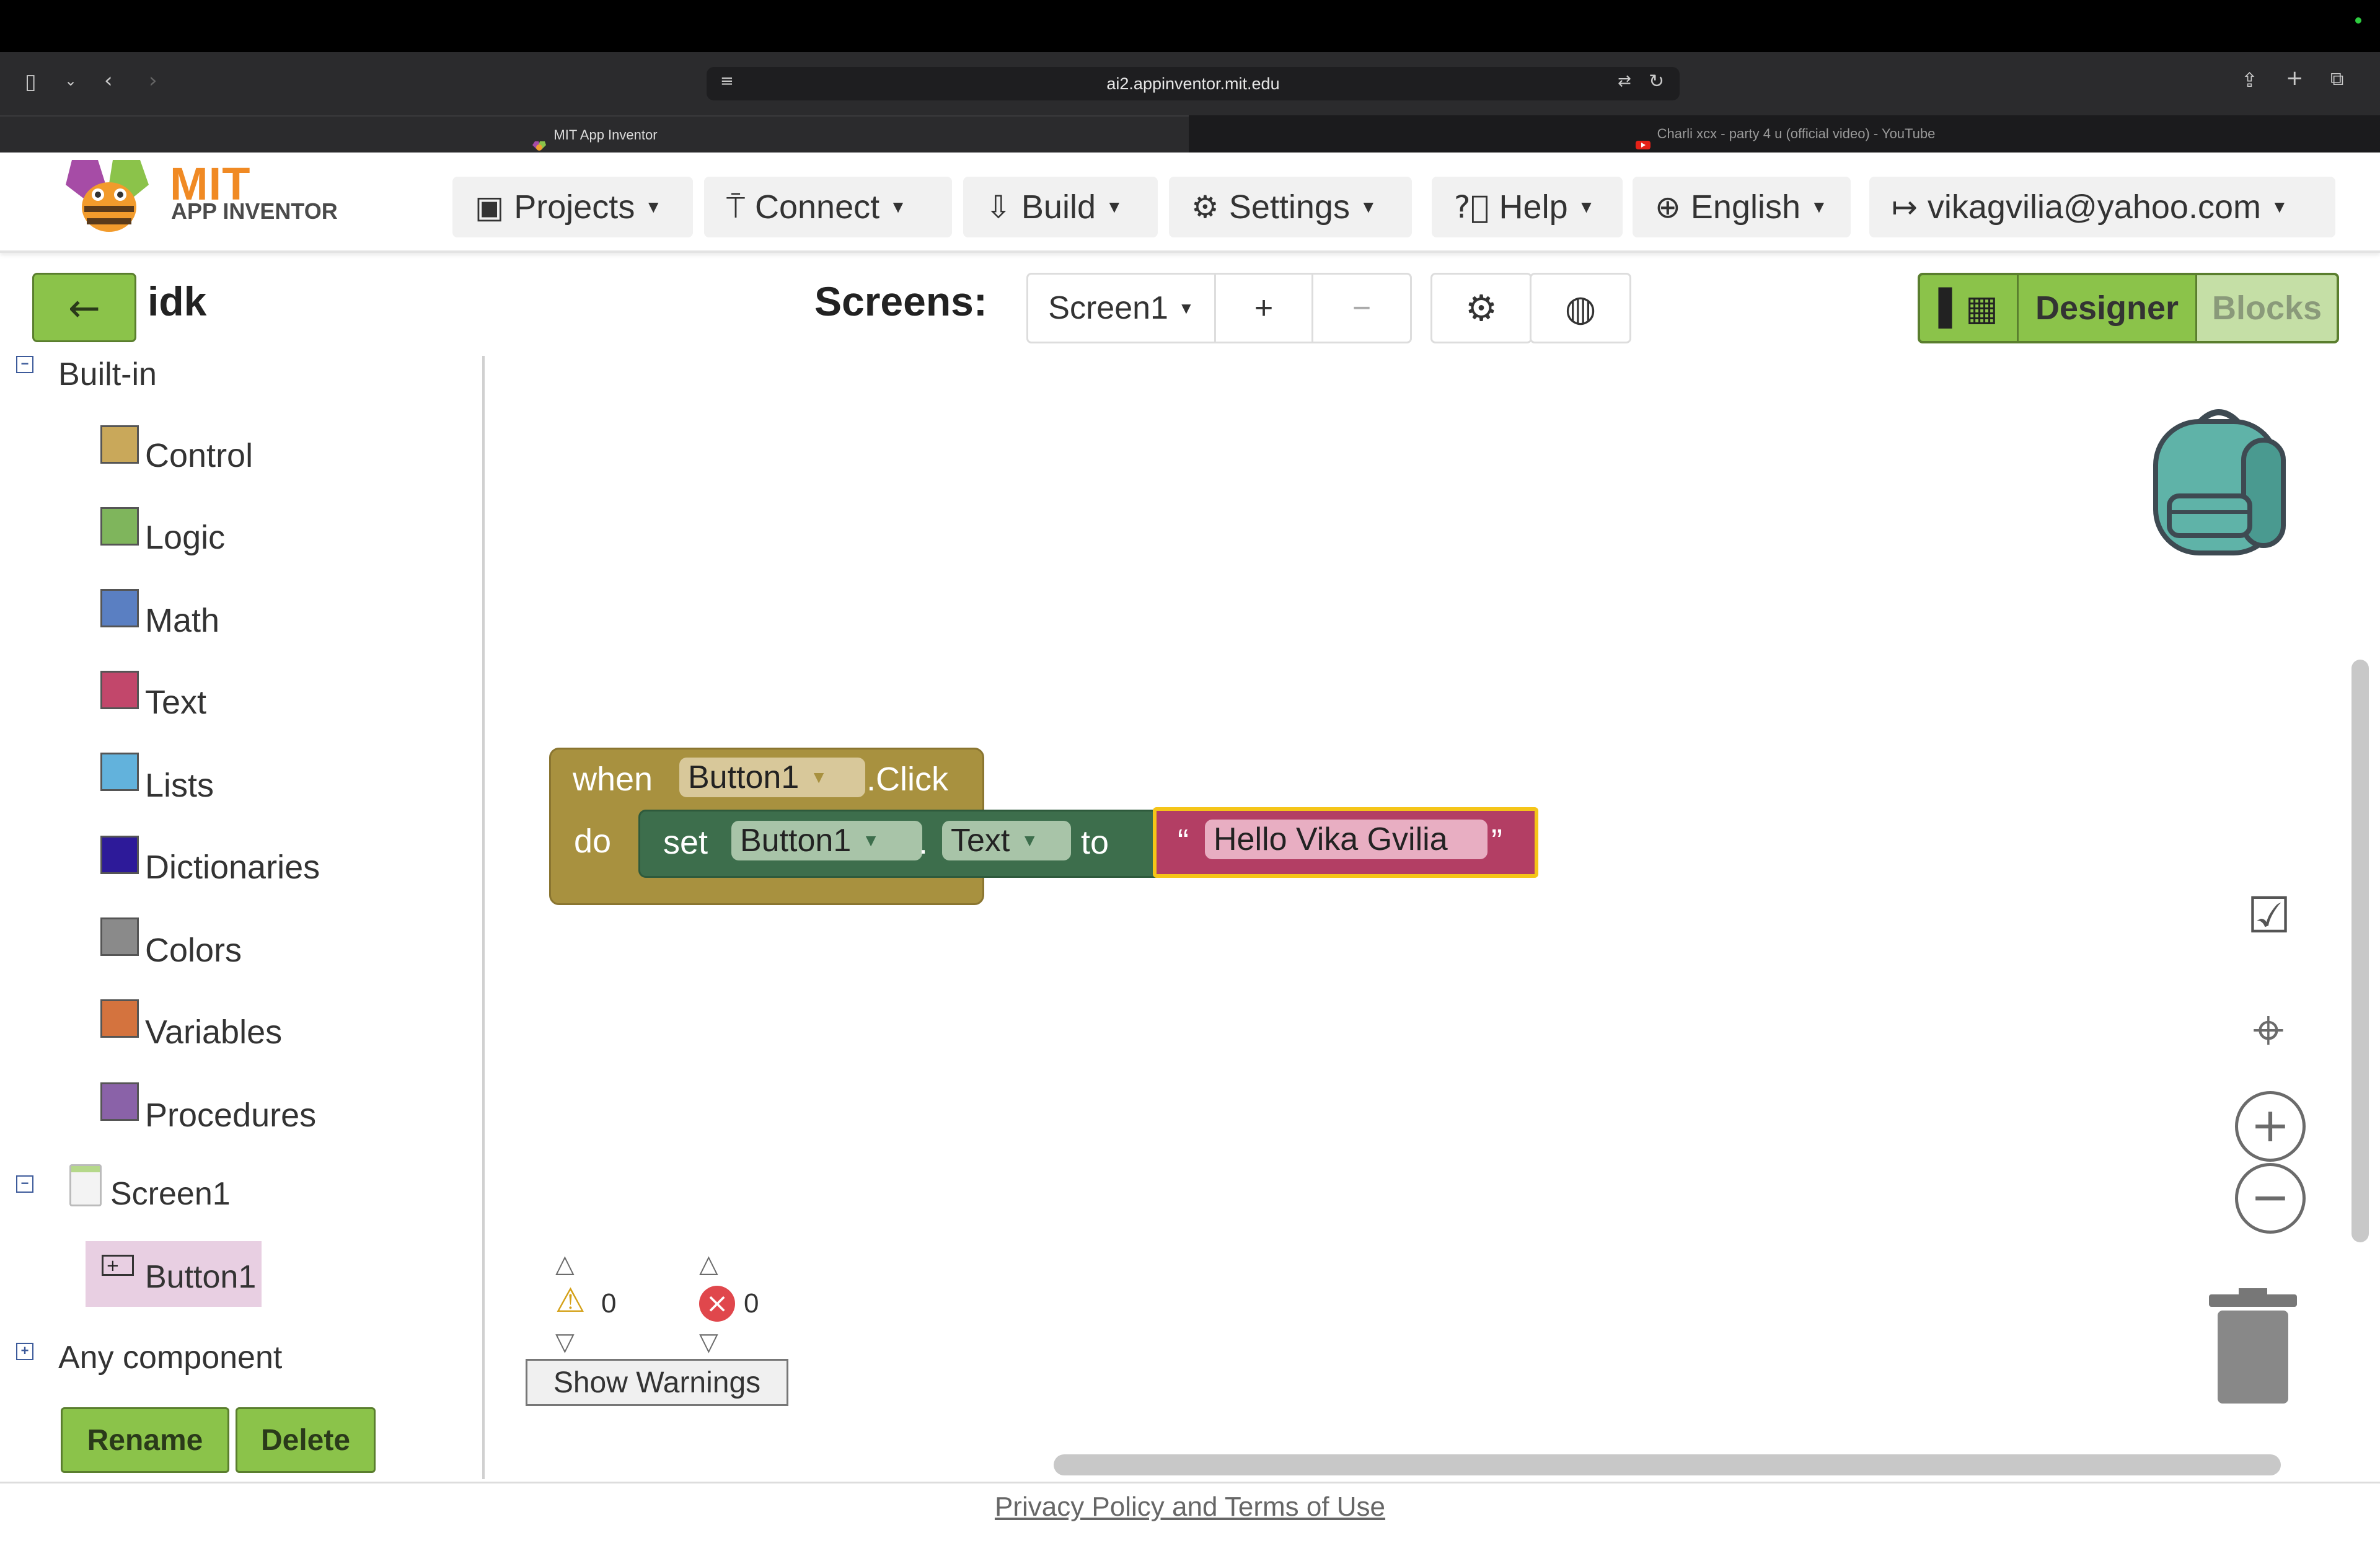  Describe the element at coordinates (177, 301) in the screenshot. I see `project-name: idk` at that location.